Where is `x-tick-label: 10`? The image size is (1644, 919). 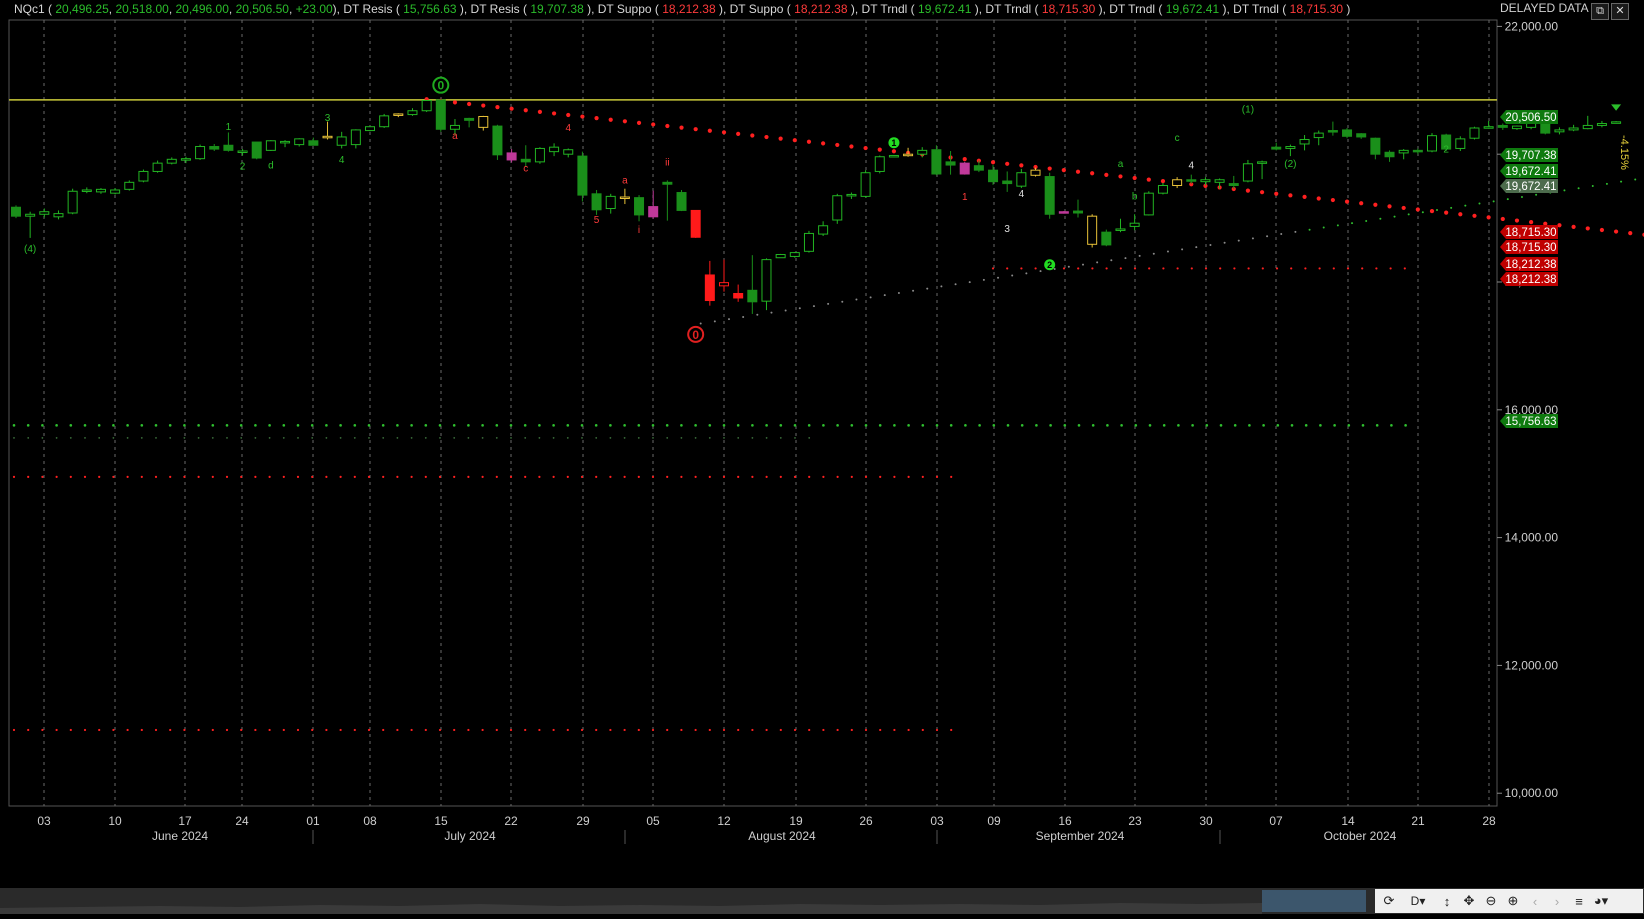 x-tick-label: 10 is located at coordinates (115, 821).